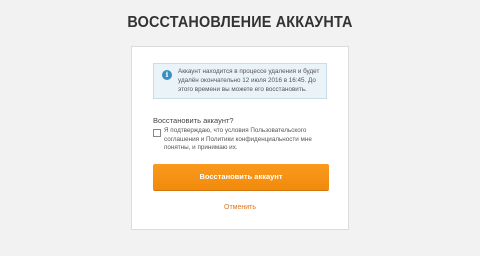  What do you see at coordinates (240, 22) in the screenshot?
I see `page-title: ВОССТАНОВЛЕНИЕ АККАУНТА` at bounding box center [240, 22].